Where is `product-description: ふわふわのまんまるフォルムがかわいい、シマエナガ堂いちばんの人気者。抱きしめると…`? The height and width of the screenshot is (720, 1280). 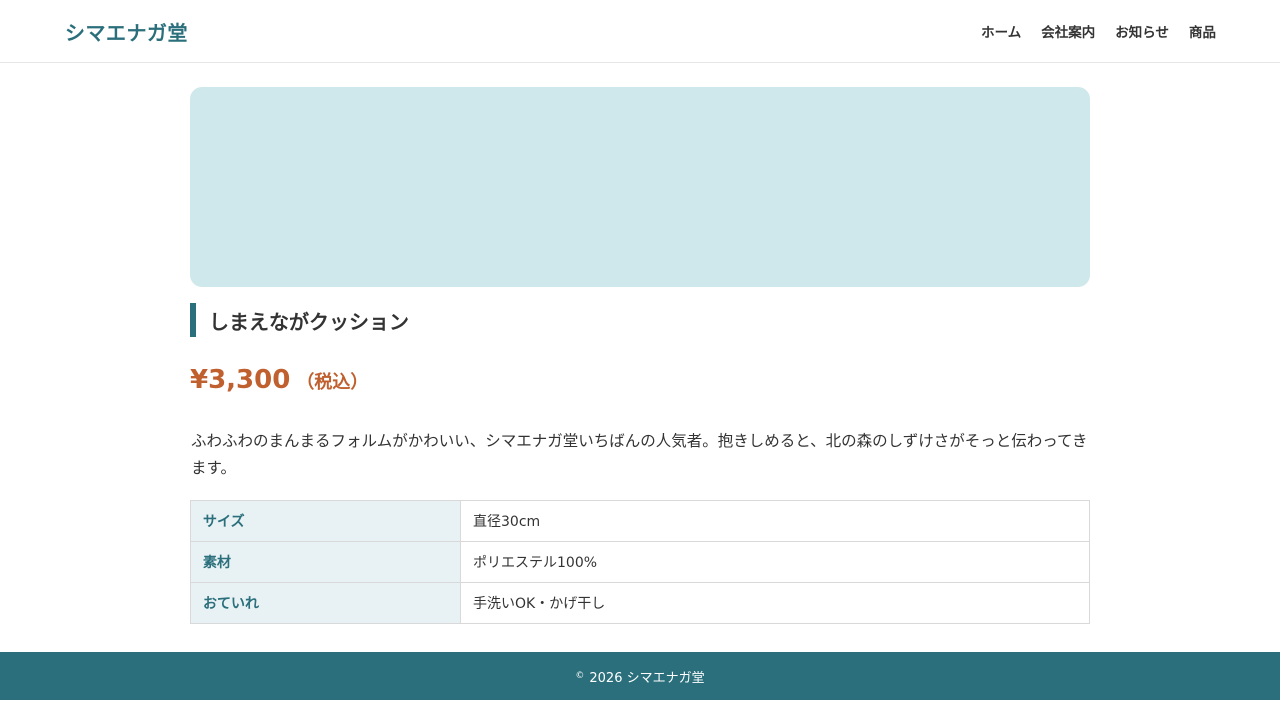 product-description: ふわふわのまんまるフォルムがかわいい、シマエナガ堂いちばんの人気者。抱きしめると… is located at coordinates (639, 454).